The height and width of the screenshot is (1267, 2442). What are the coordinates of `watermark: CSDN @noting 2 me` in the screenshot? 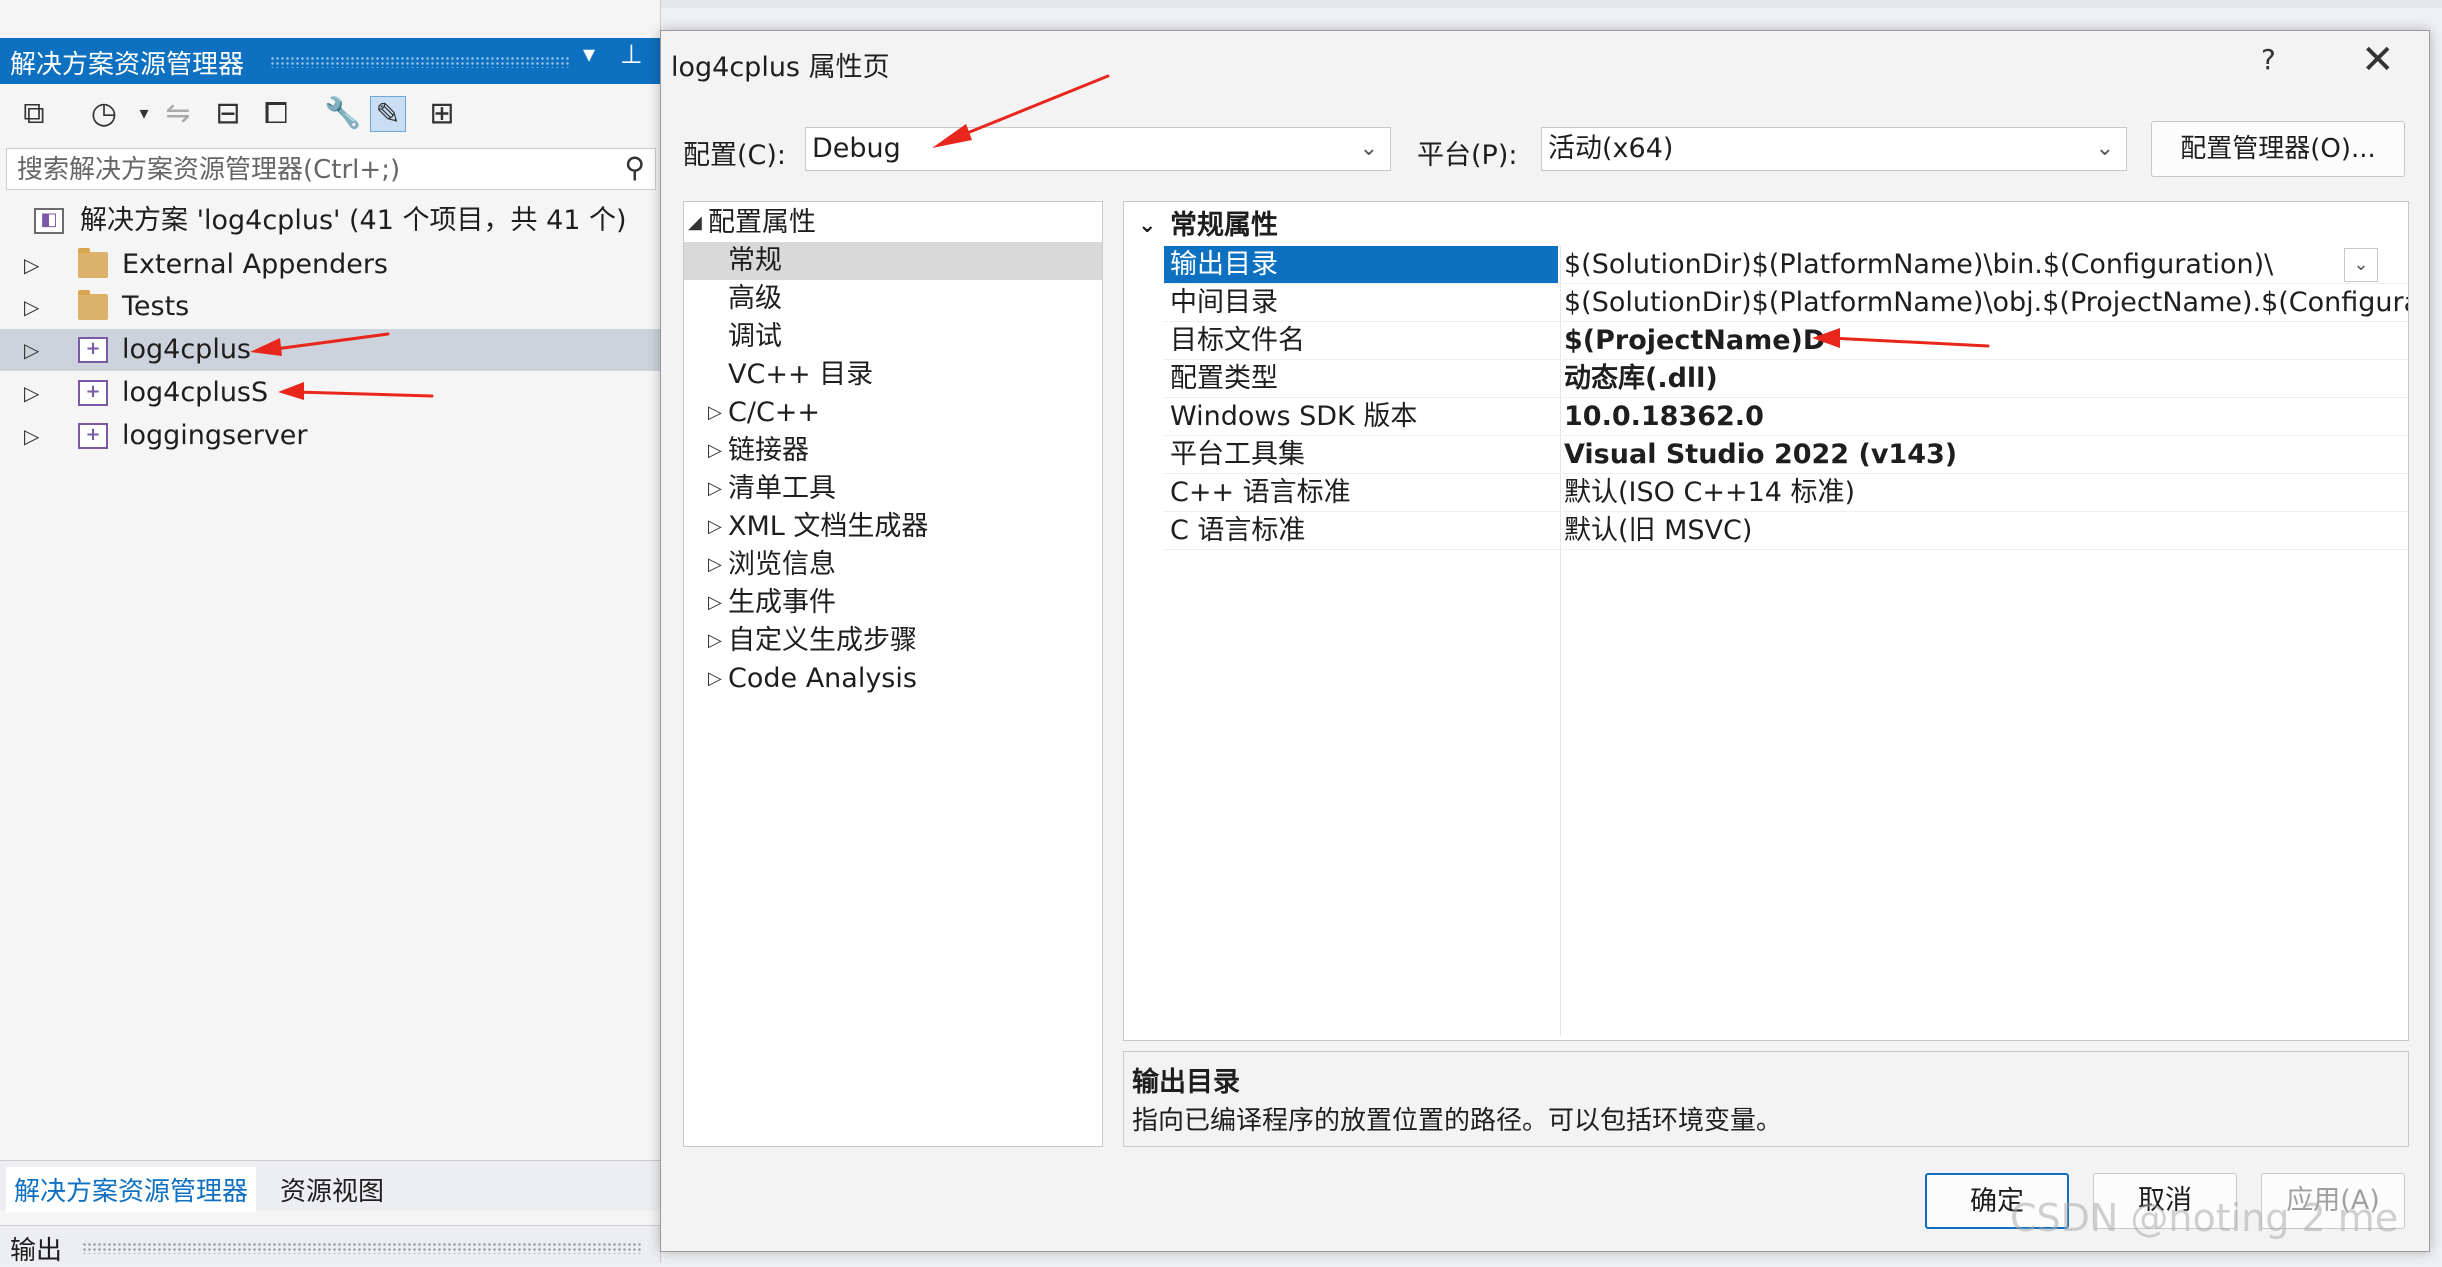 It's located at (2204, 1218).